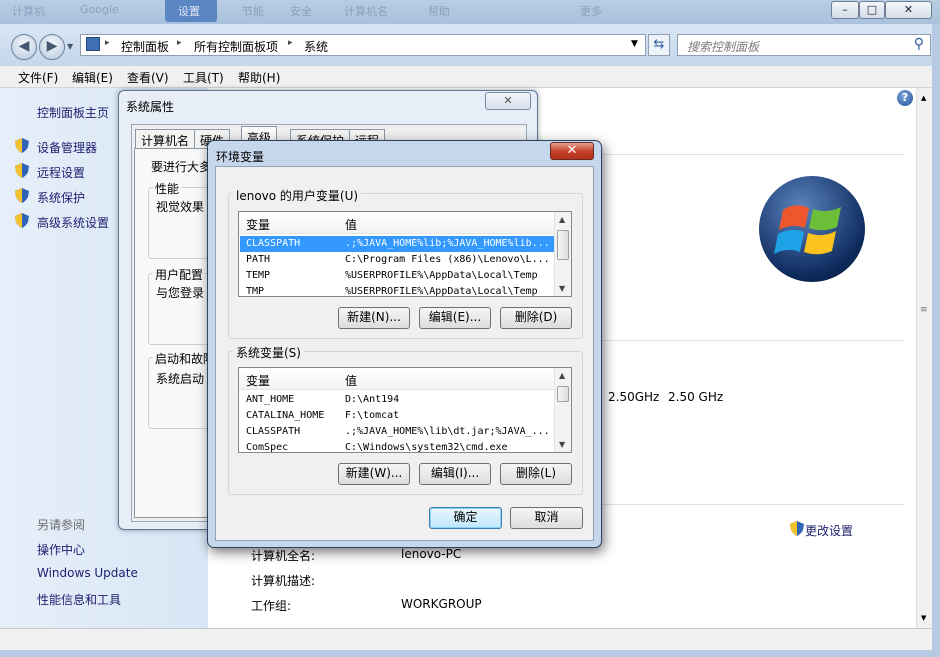 This screenshot has width=940, height=657. Describe the element at coordinates (73, 112) in the screenshot. I see `control-panel-home-link: 控制面板主页` at that location.